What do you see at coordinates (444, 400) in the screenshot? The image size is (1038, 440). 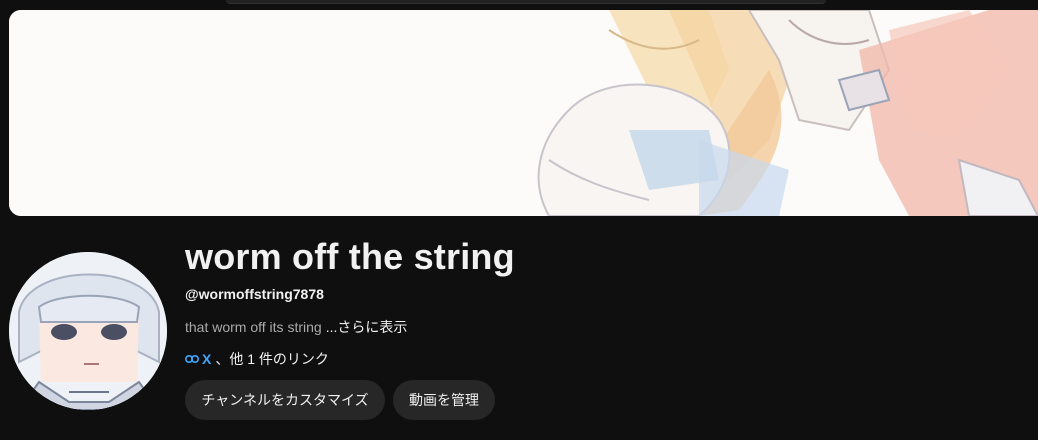 I see `manage-videos-button: 動画を管理` at bounding box center [444, 400].